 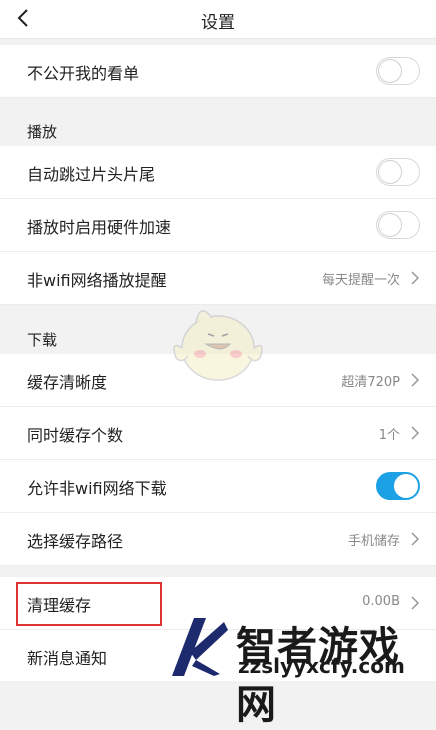 I want to click on setting-label: 非wifi网络播放提醒, so click(x=97, y=280).